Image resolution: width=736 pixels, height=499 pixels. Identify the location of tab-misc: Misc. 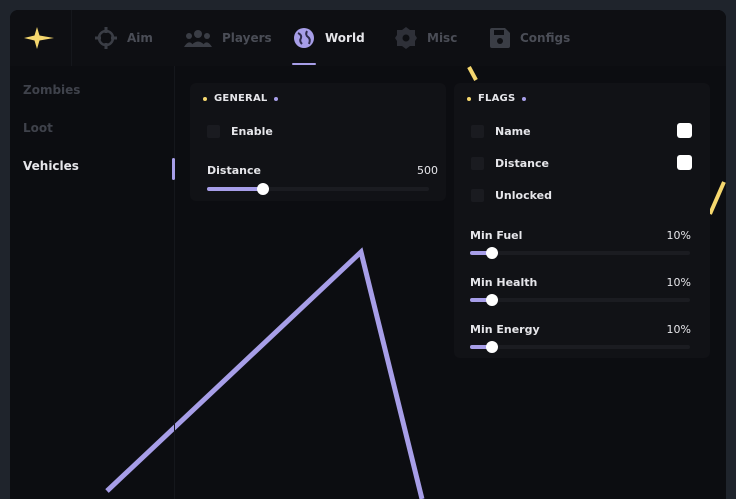
(426, 38).